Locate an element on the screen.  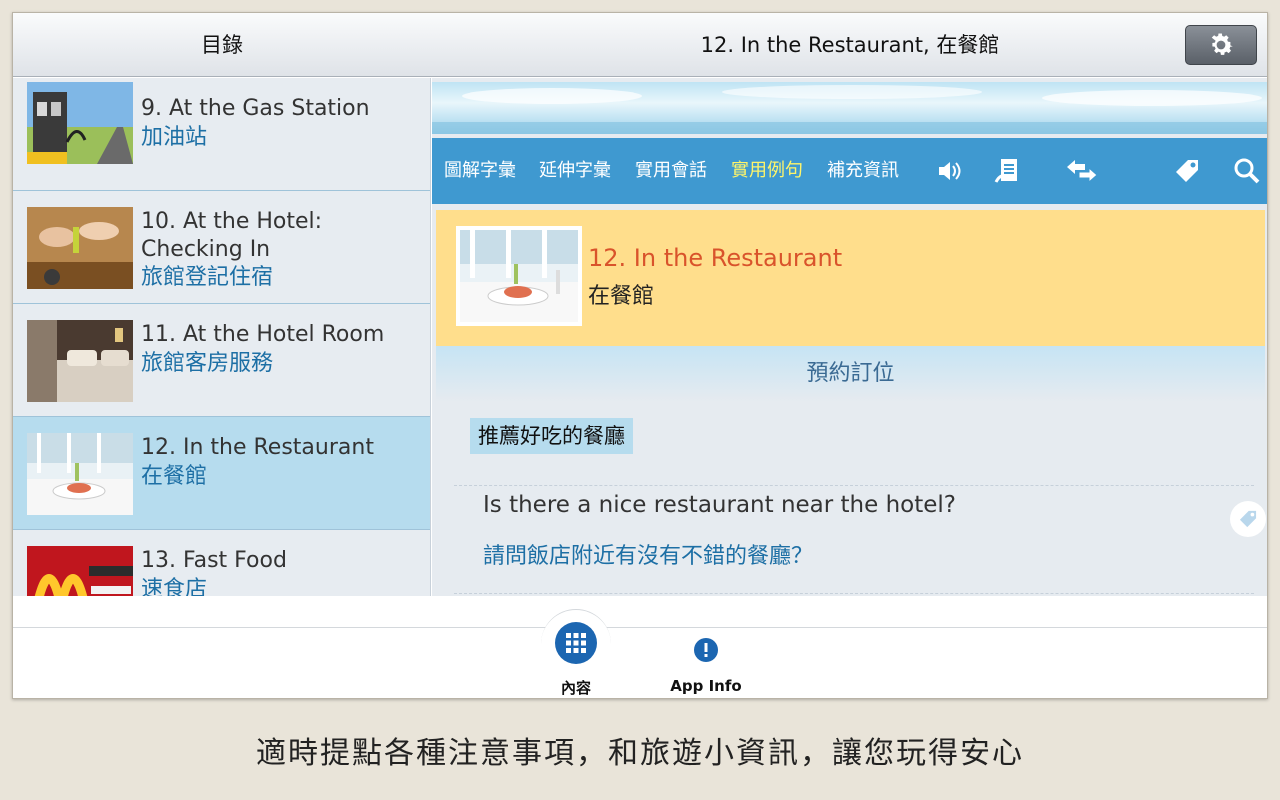
list-item-gas-station: 9. At the Gas Station 加油站 is located at coordinates (221, 134).